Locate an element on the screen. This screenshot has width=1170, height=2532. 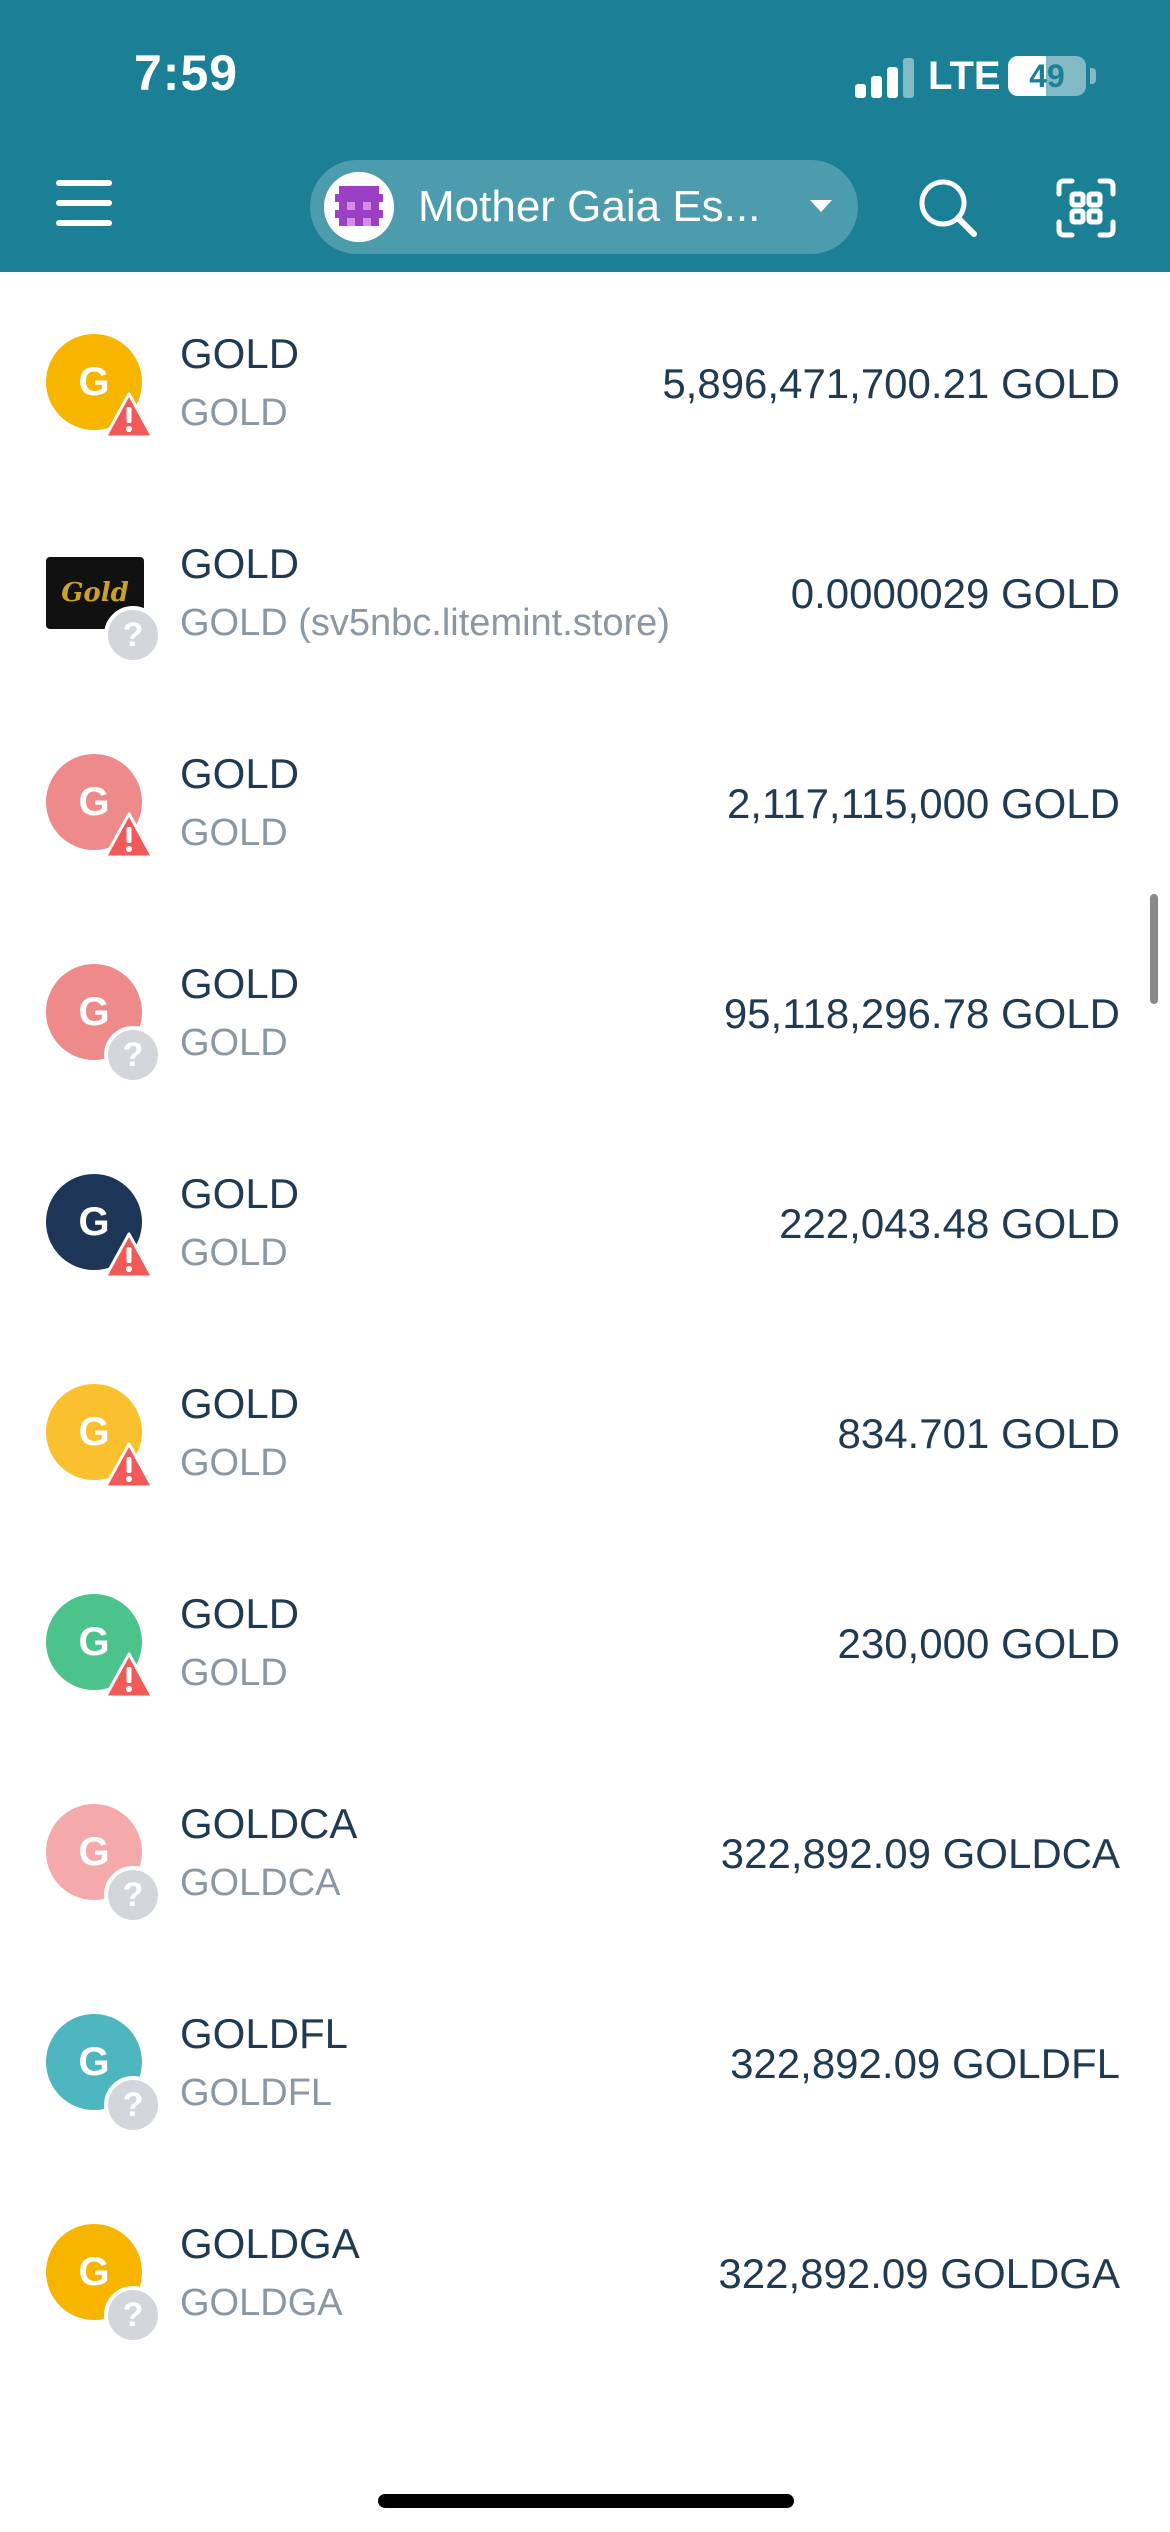
token-row: G GOLD GOLD 222,043.48 GOLD is located at coordinates (585, 1217).